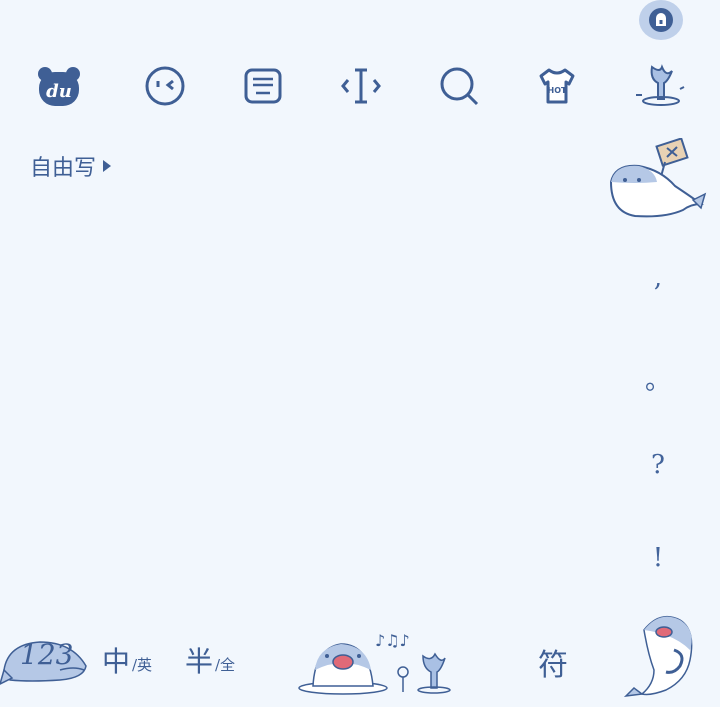 Image resolution: width=720 pixels, height=707 pixels. I want to click on whale-tail-icon, so click(660, 84).